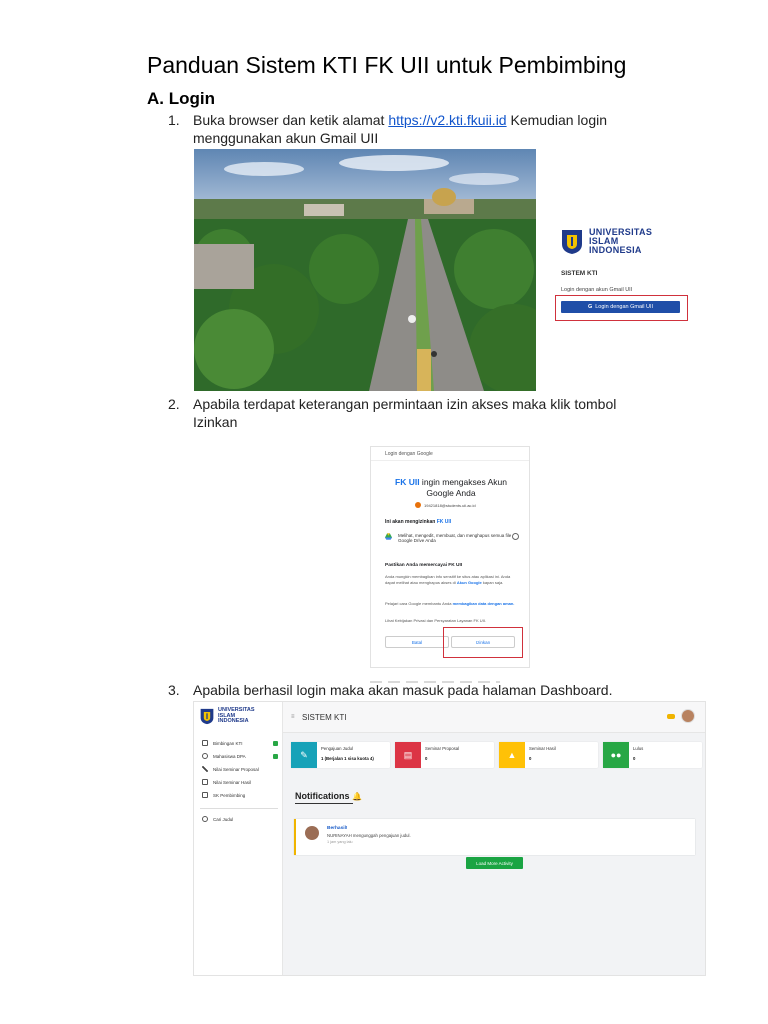  What do you see at coordinates (418, 505) in the screenshot?
I see `account-avatar` at bounding box center [418, 505].